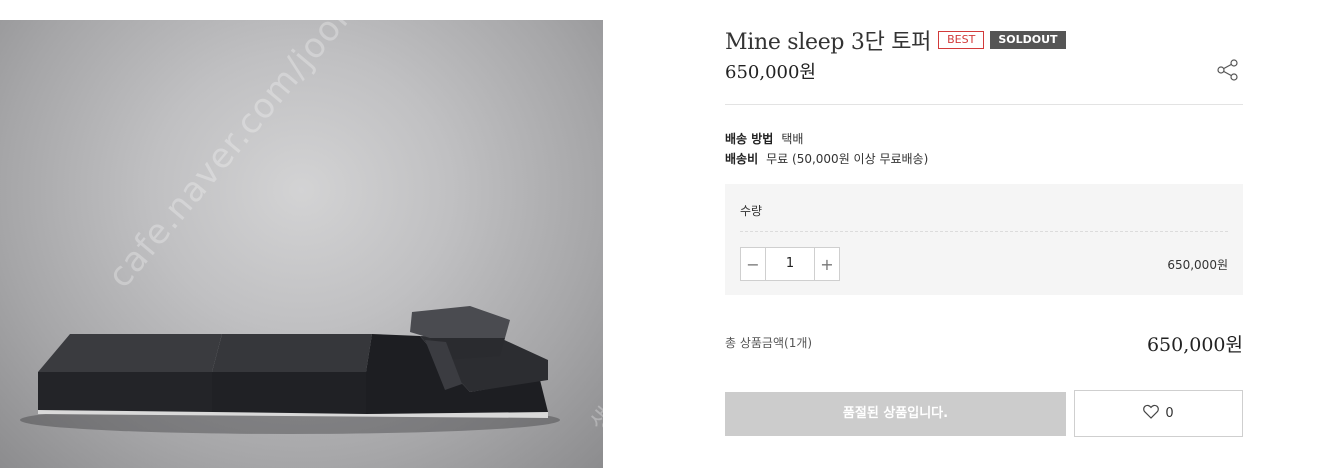 The image size is (1320, 468). Describe the element at coordinates (749, 139) in the screenshot. I see `shipping-method-label: 배송 방법` at that location.